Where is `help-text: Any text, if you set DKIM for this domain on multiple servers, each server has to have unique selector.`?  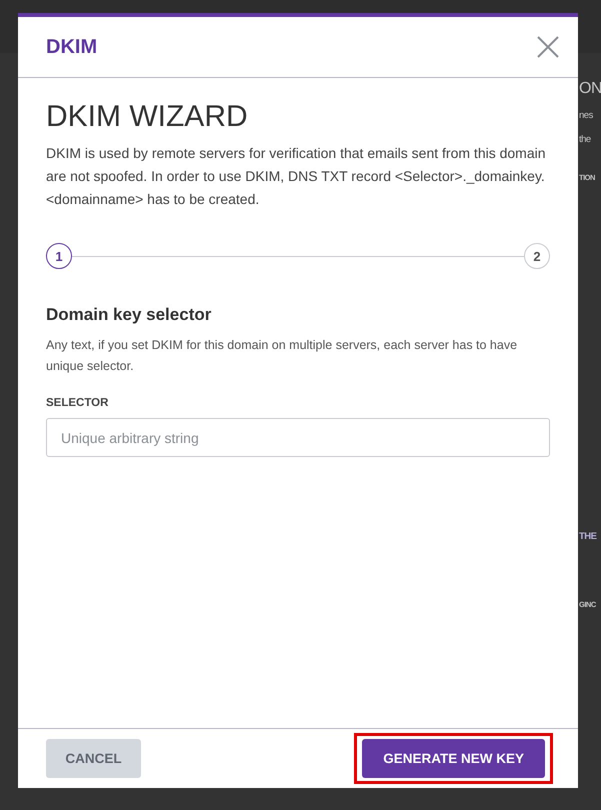 help-text: Any text, if you set DKIM for this domain on multiple servers, each server has to have unique selector. is located at coordinates (282, 356).